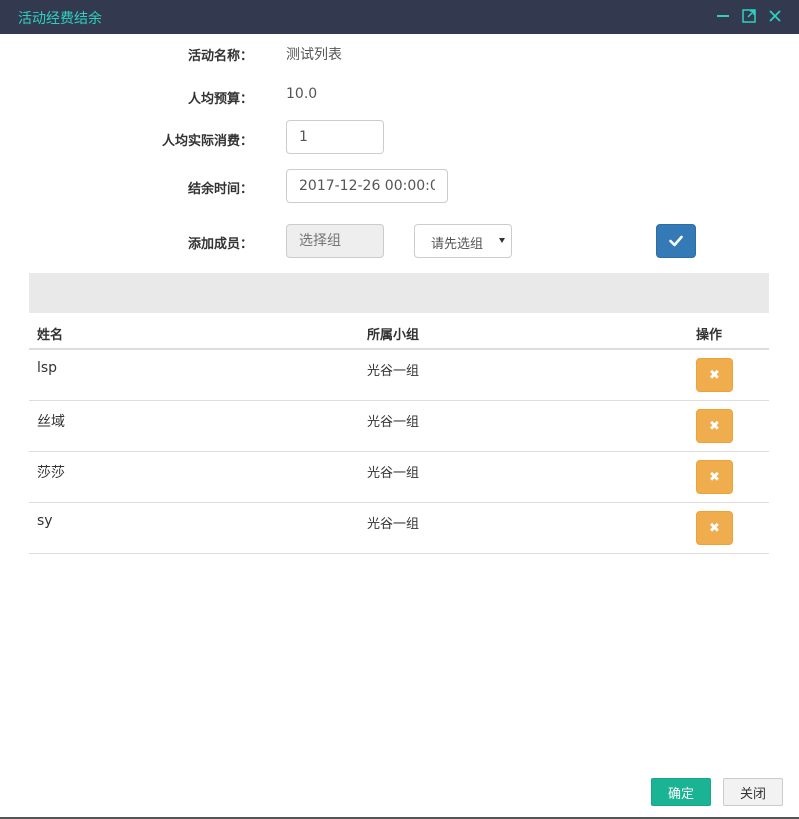 Image resolution: width=799 pixels, height=819 pixels. Describe the element at coordinates (220, 189) in the screenshot. I see `balance-time-label: 结余时间：` at that location.